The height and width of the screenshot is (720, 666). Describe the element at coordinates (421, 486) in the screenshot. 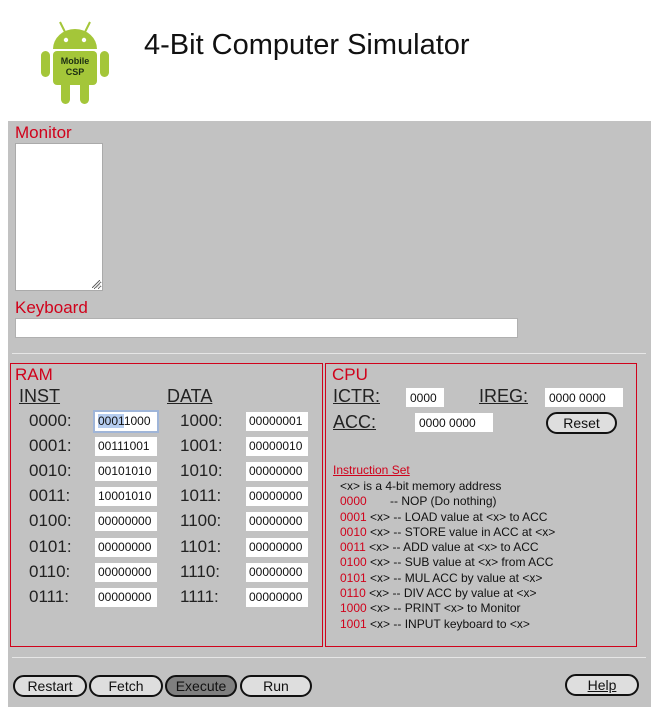

I see `instruction-note: <x> is a 4-bit memory address` at that location.